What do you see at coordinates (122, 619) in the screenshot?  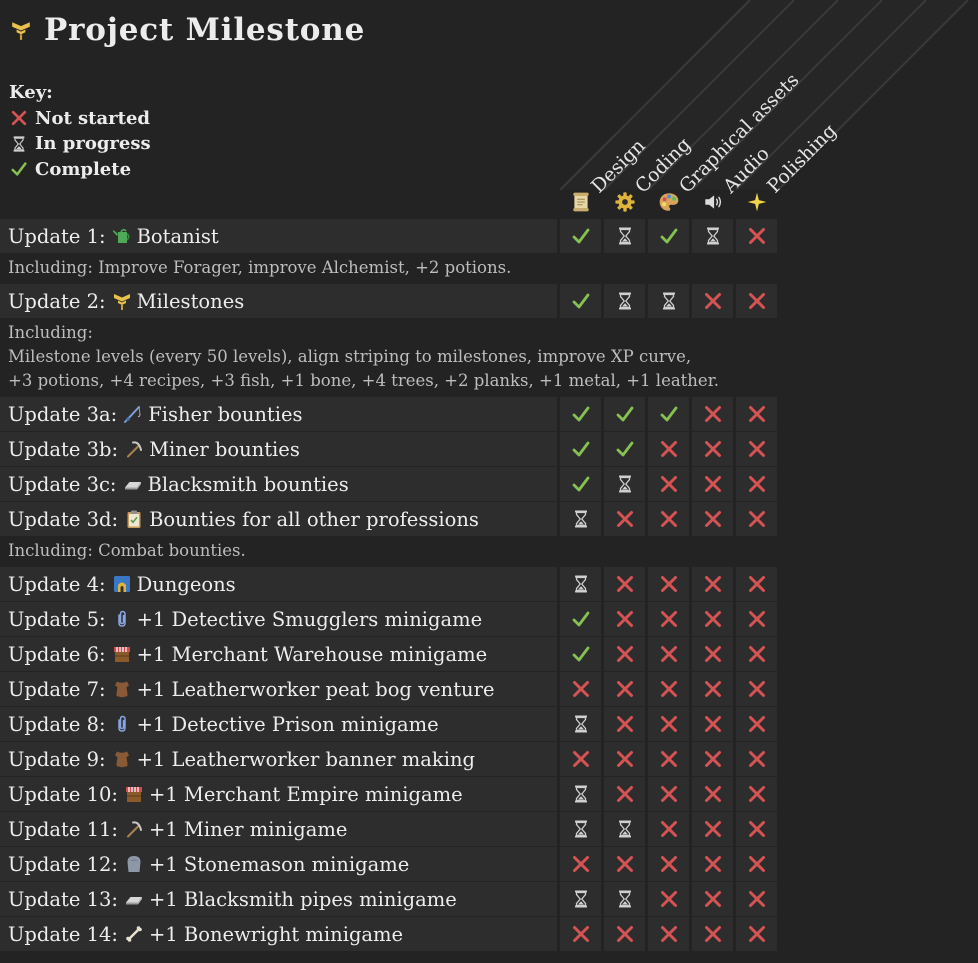 I see `paperclip-icon` at bounding box center [122, 619].